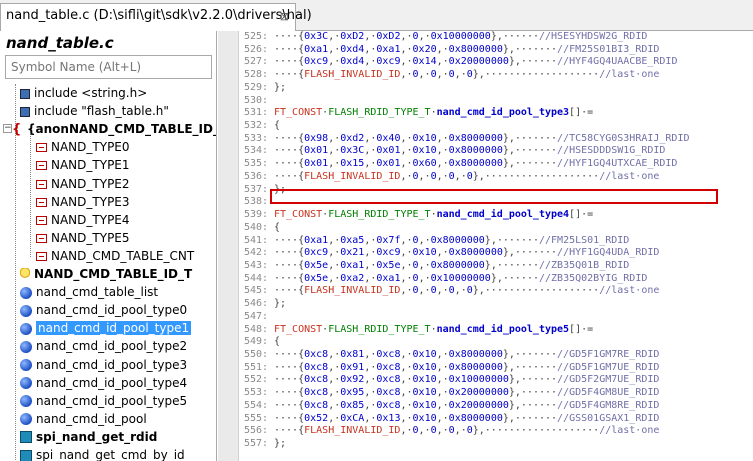 This screenshot has width=753, height=461. What do you see at coordinates (388, 418) in the screenshot?
I see `code-token: 0x13` at bounding box center [388, 418].